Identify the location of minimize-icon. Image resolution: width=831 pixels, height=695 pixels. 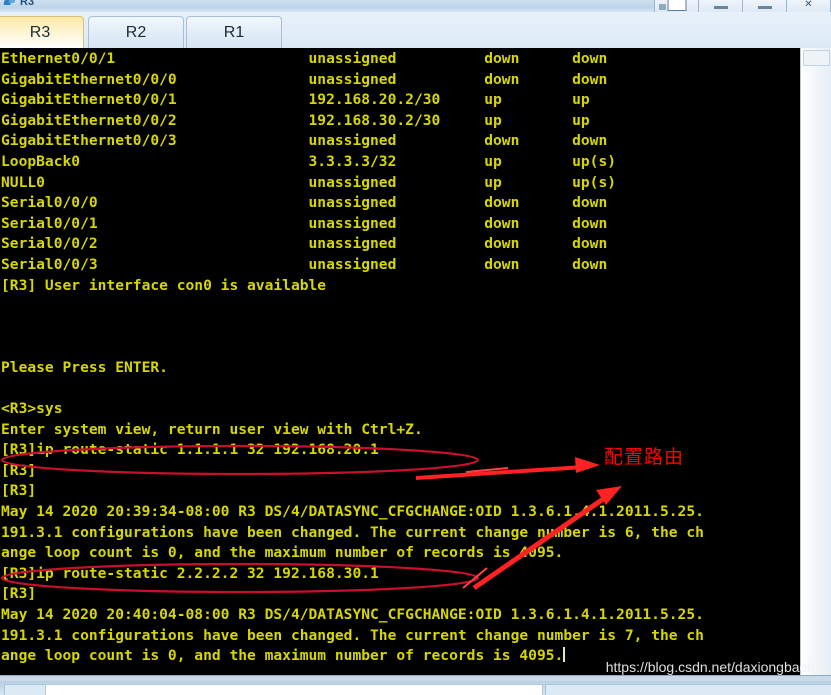
(720, 7).